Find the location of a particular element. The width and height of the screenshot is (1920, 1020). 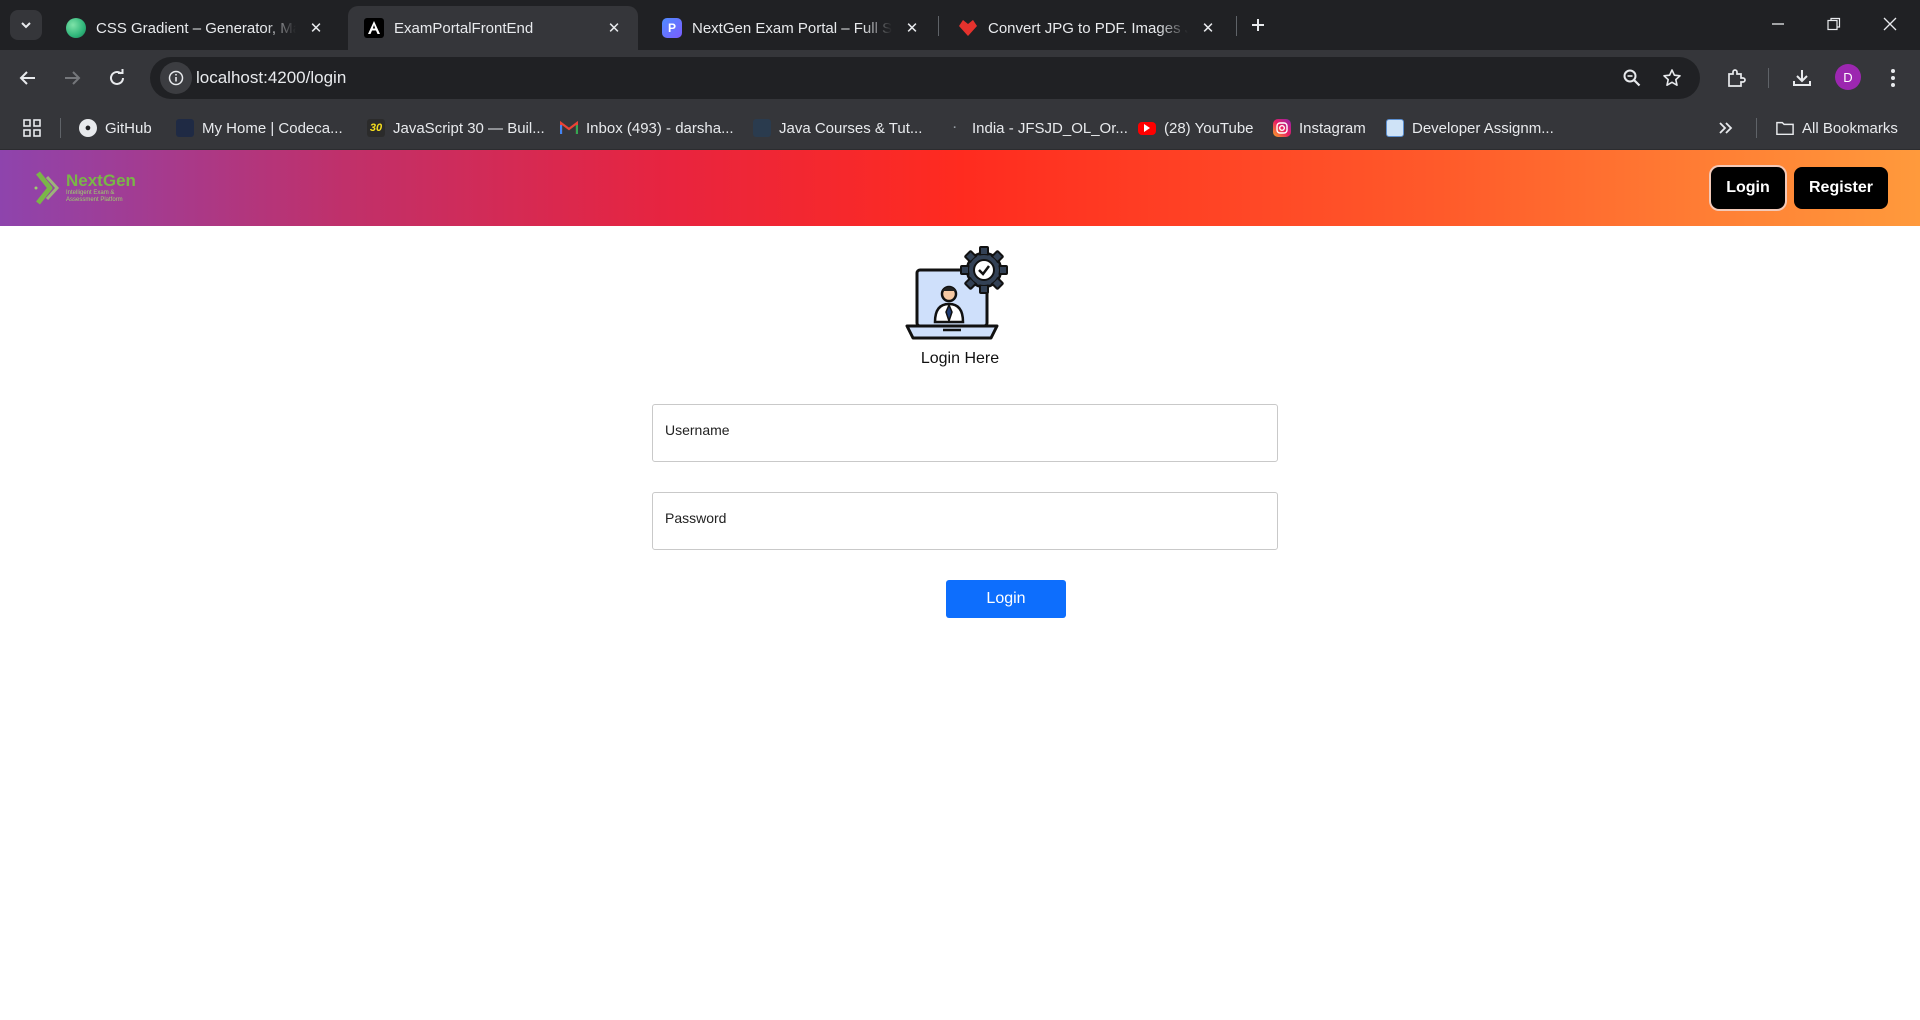

bookmark-github: ● GitHub is located at coordinates (115, 128).